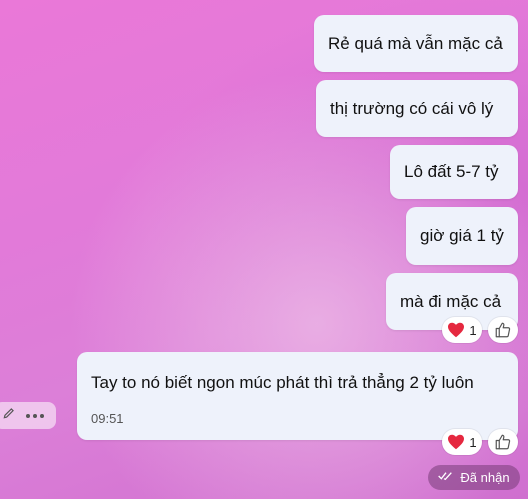  Describe the element at coordinates (9, 415) in the screenshot. I see `edit-reply-icon` at that location.